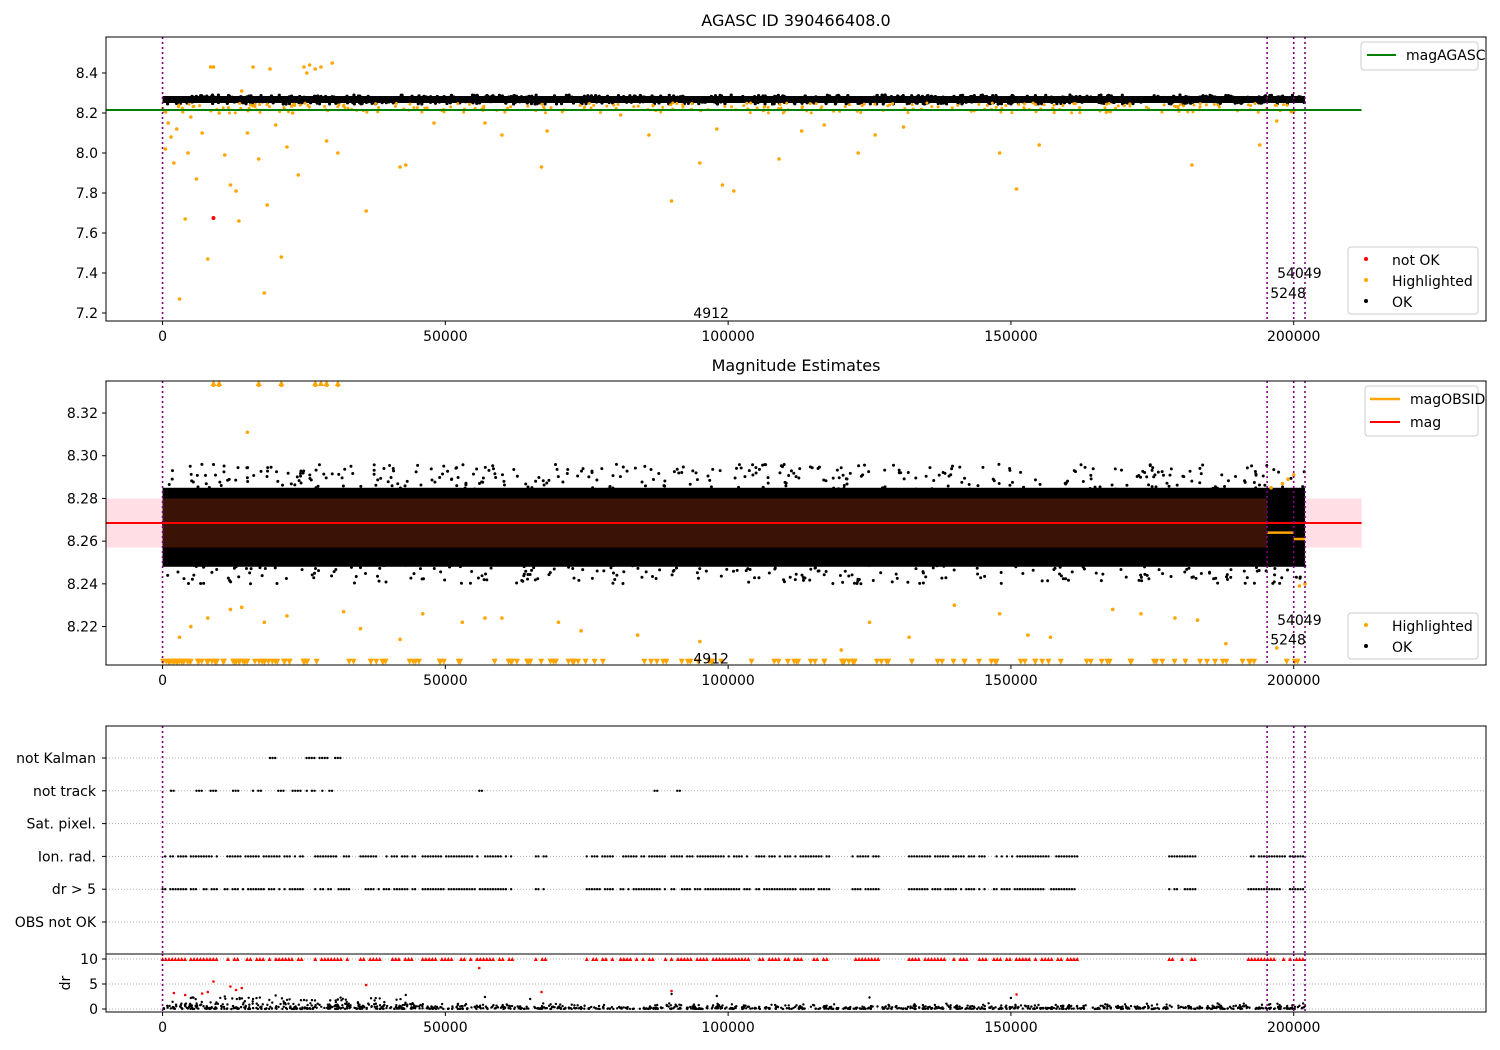  What do you see at coordinates (1366, 301) in the screenshot?
I see `legend-marker` at bounding box center [1366, 301].